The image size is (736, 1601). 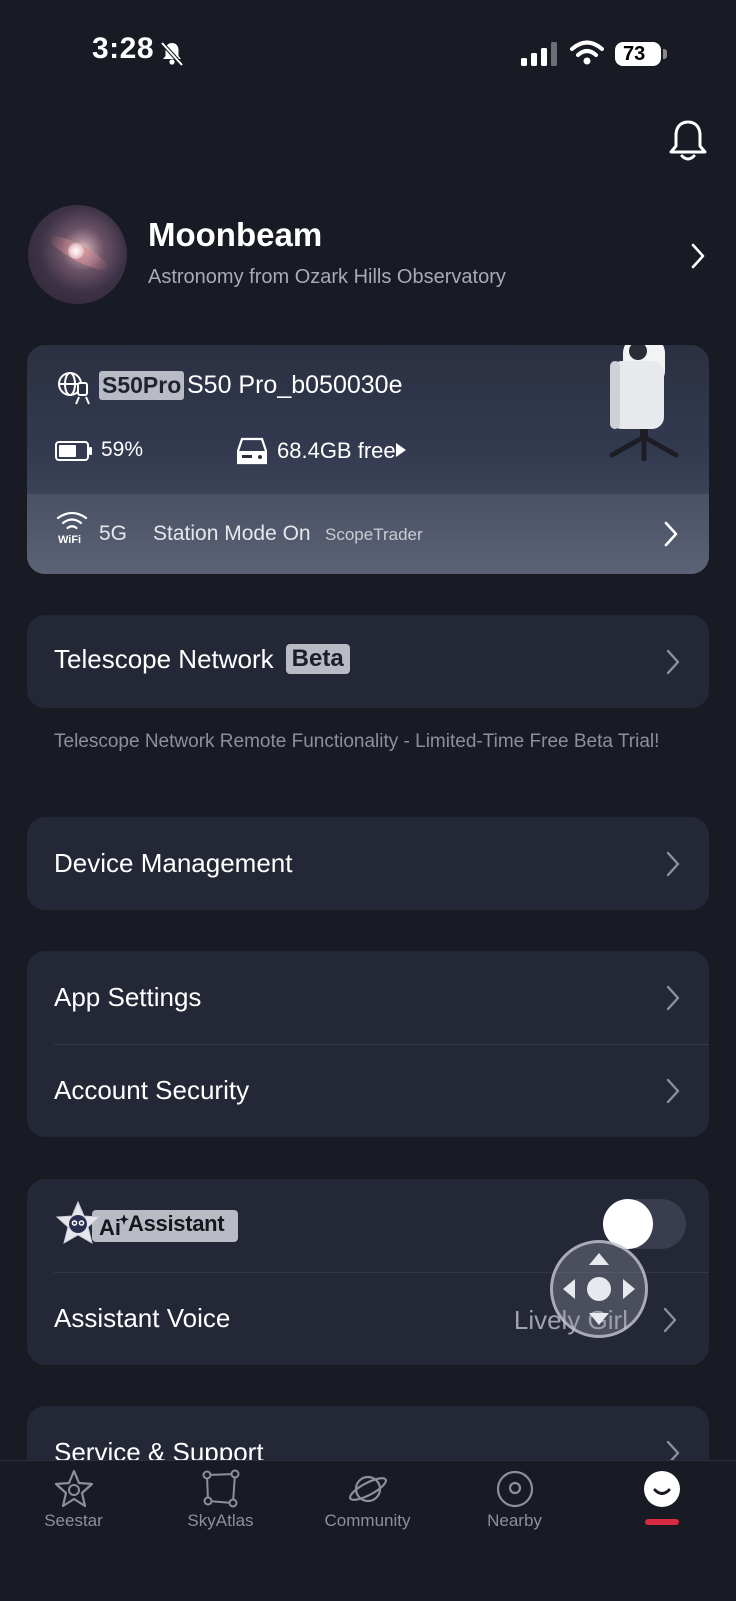 I want to click on app-settings-label: App Settings, so click(x=128, y=997).